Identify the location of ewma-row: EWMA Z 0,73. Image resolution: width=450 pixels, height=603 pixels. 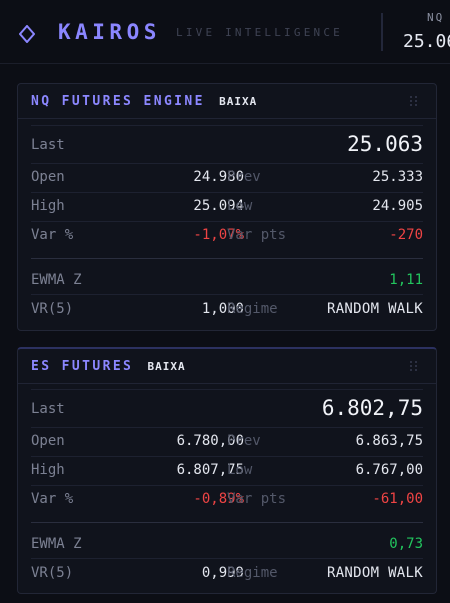
(227, 540).